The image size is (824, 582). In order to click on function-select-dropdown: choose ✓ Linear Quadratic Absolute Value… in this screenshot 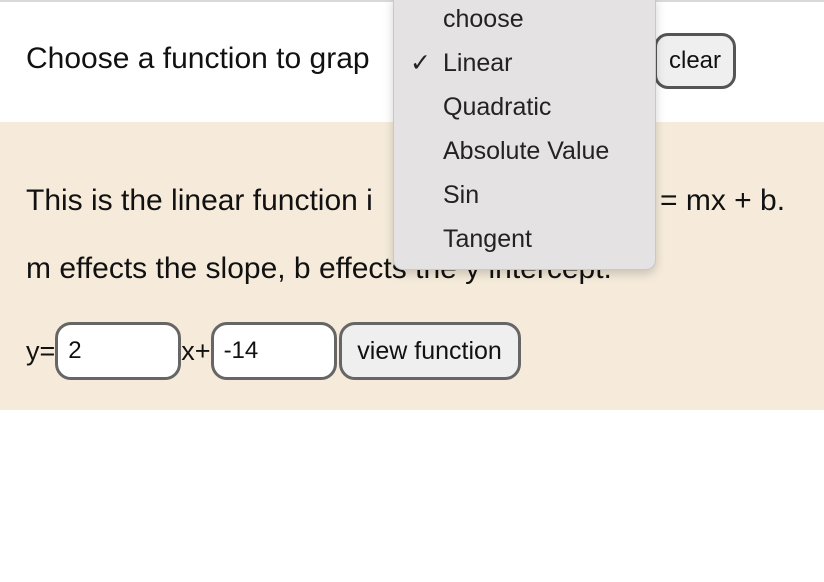, I will do `click(524, 135)`.